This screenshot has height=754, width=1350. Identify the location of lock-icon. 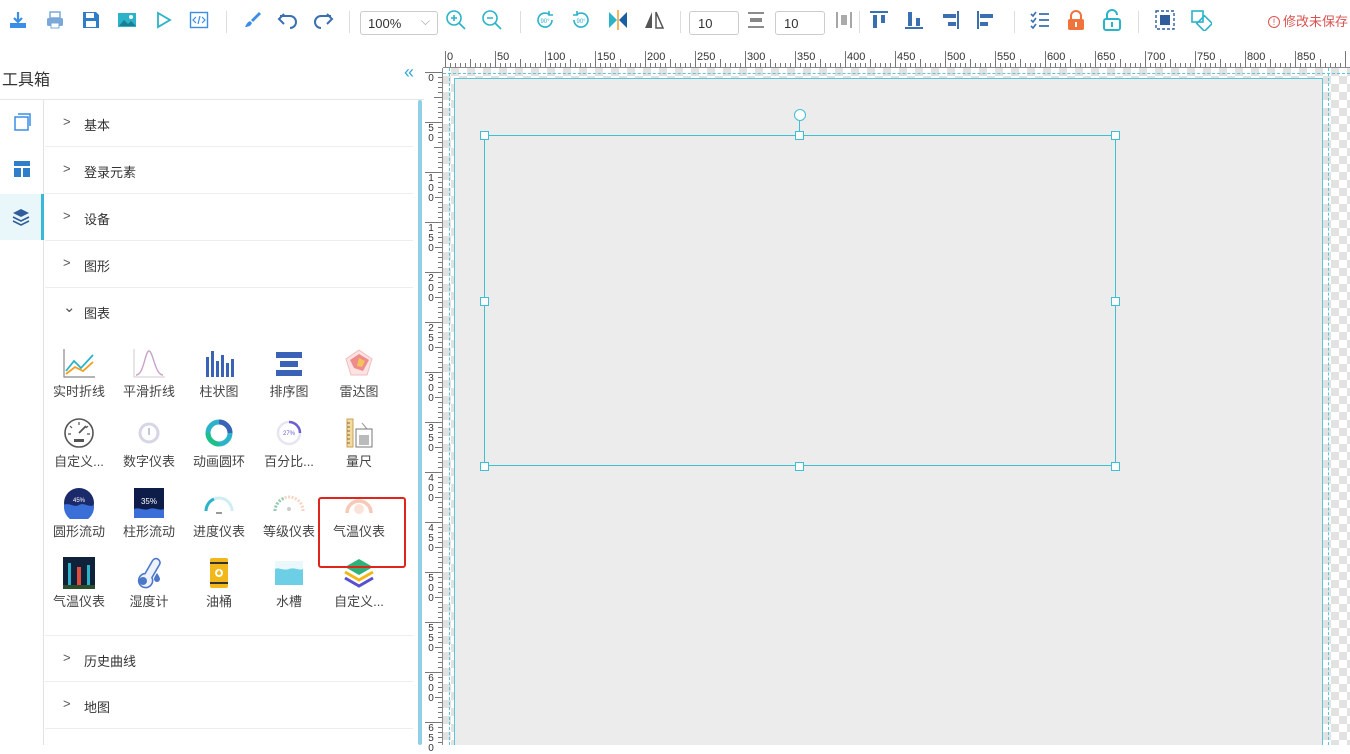
(1076, 20).